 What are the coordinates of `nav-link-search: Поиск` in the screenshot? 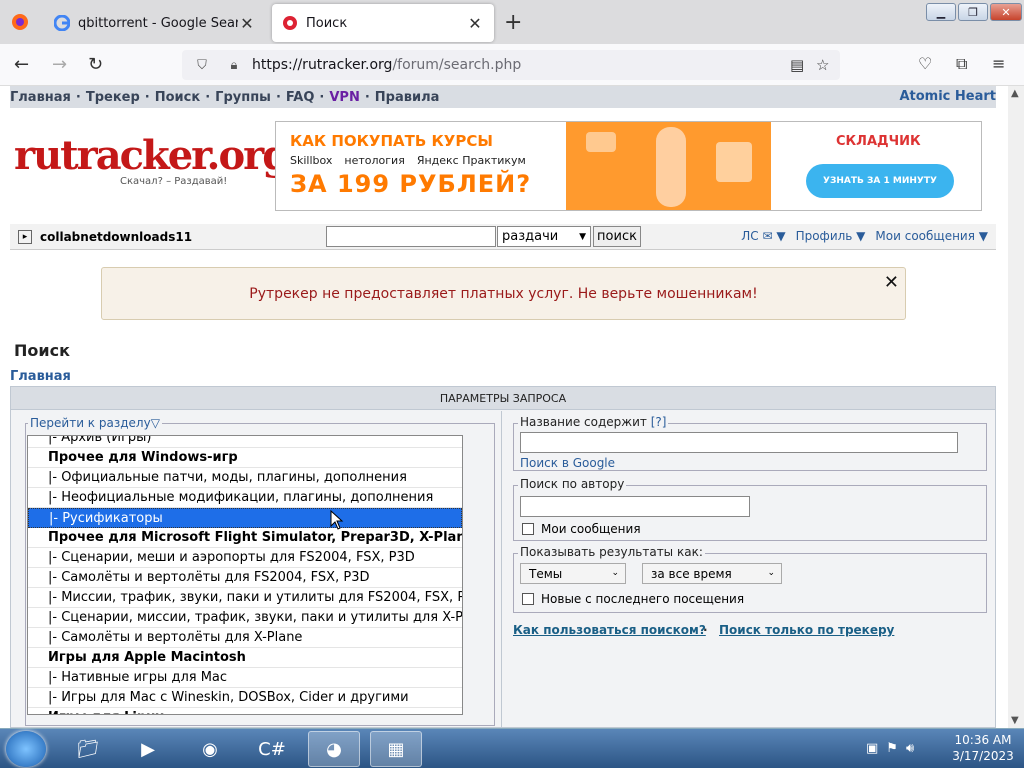 It's located at (177, 97).